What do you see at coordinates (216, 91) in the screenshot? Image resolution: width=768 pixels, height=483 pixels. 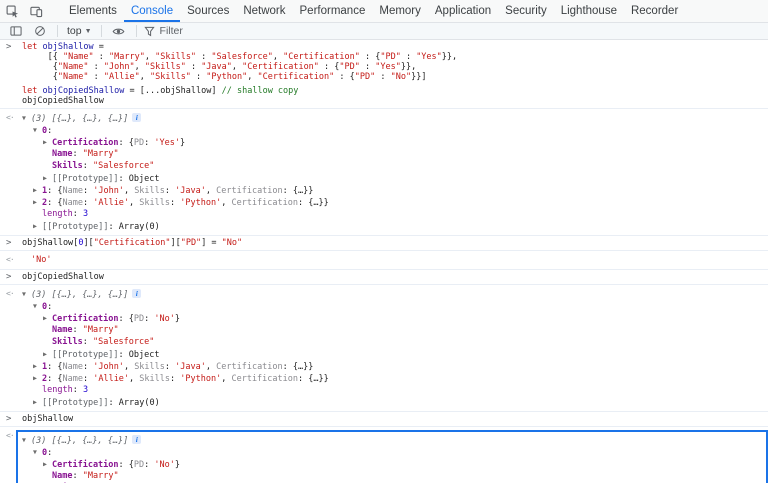 I see `token-pn: ]` at bounding box center [216, 91].